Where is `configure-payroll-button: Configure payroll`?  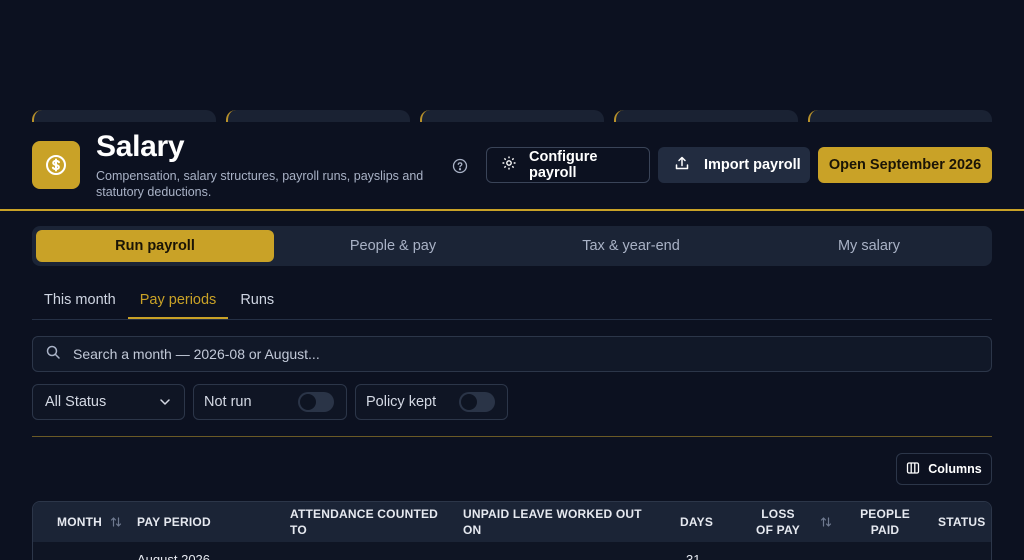 configure-payroll-button: Configure payroll is located at coordinates (568, 165).